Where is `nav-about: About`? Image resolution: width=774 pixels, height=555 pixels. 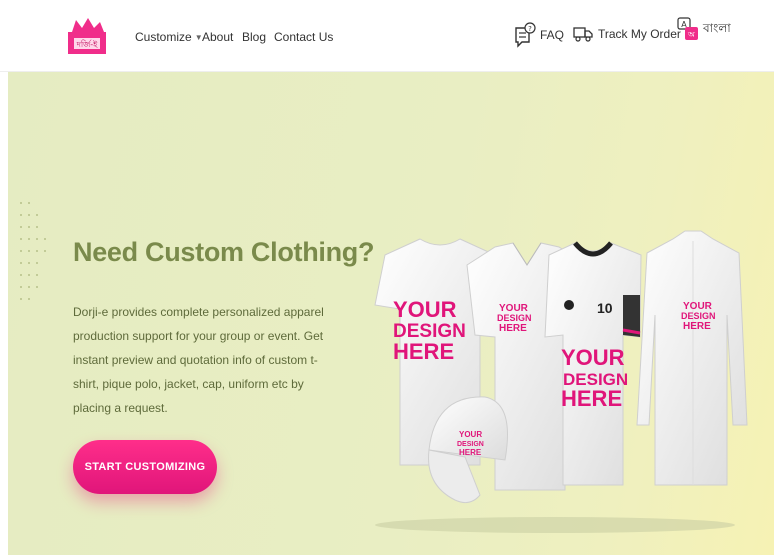 nav-about: About is located at coordinates (217, 37).